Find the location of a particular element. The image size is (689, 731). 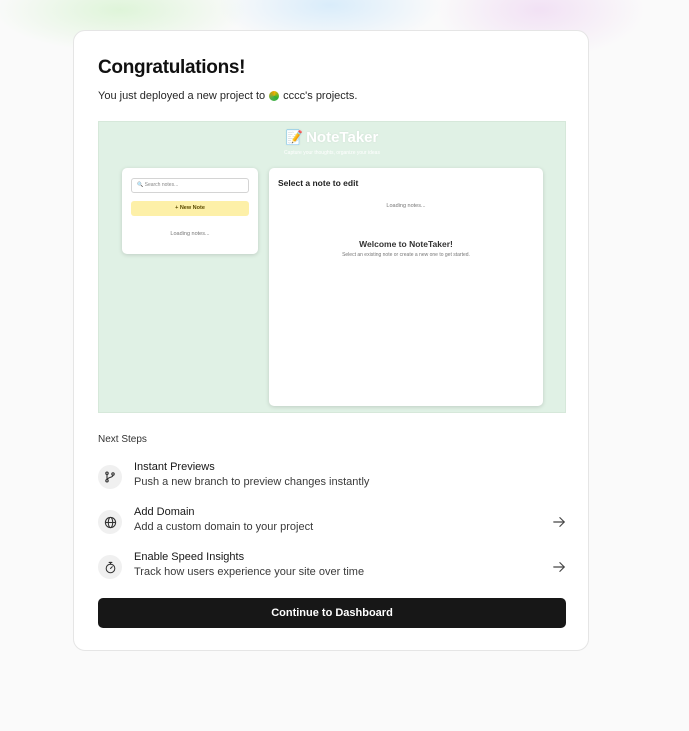

next-steps-heading: Next Steps is located at coordinates (122, 439).